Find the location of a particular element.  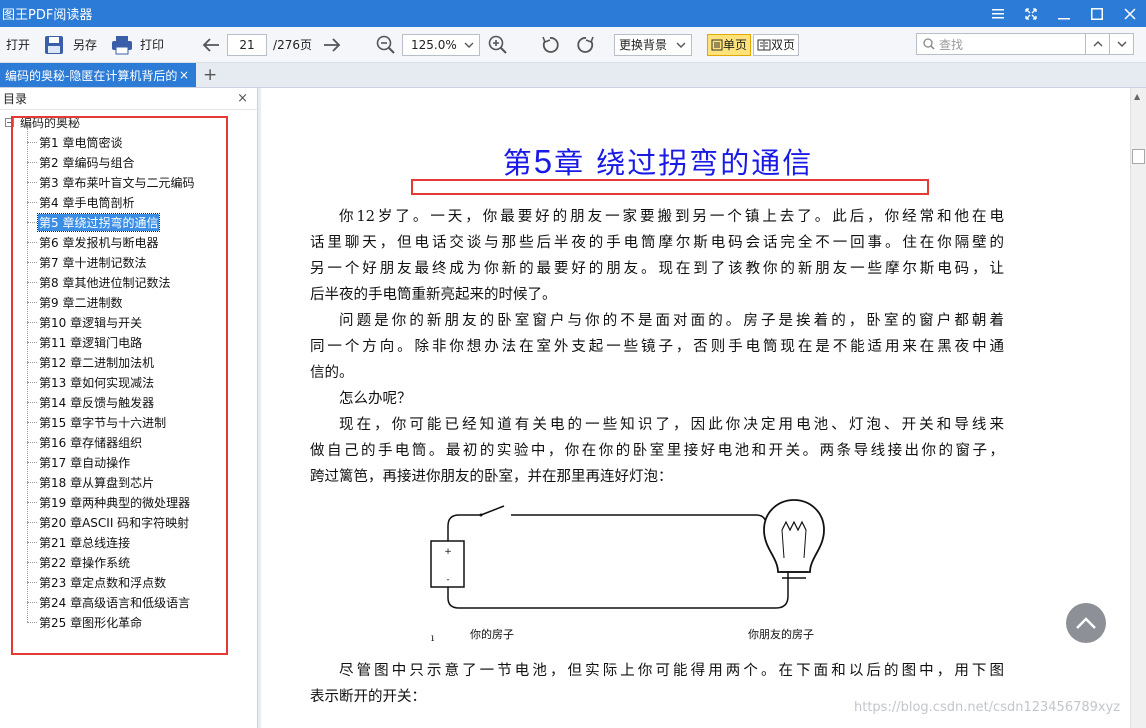

back-to-top-button is located at coordinates (1086, 623).